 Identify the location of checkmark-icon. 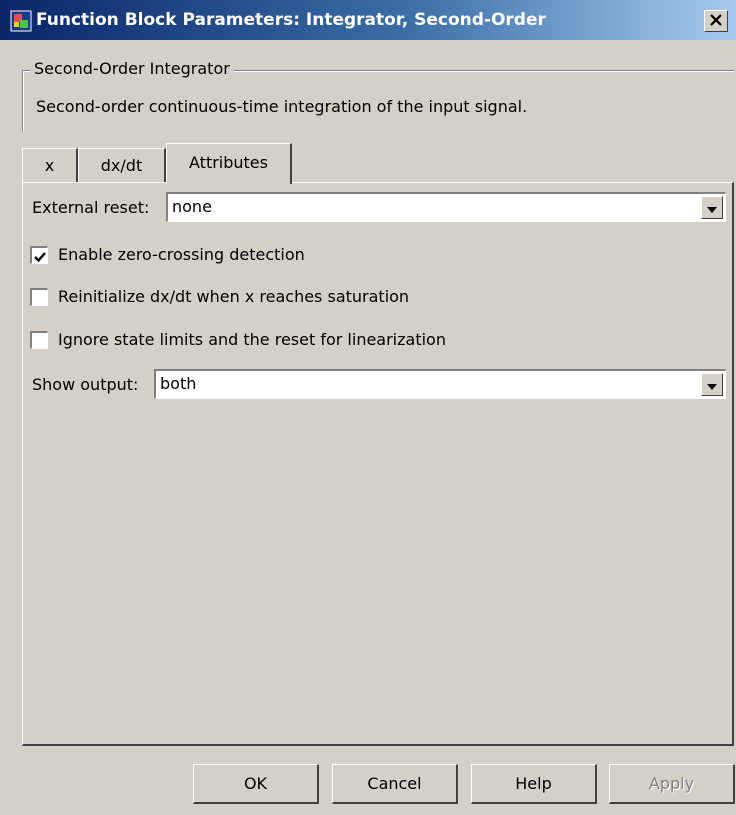
(40, 258).